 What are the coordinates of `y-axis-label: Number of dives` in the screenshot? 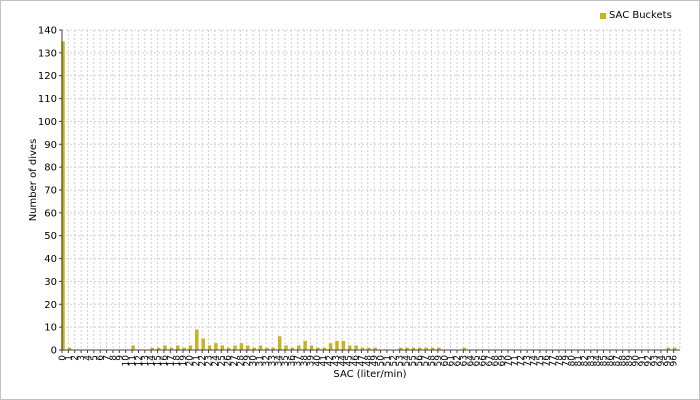 It's located at (33, 180).